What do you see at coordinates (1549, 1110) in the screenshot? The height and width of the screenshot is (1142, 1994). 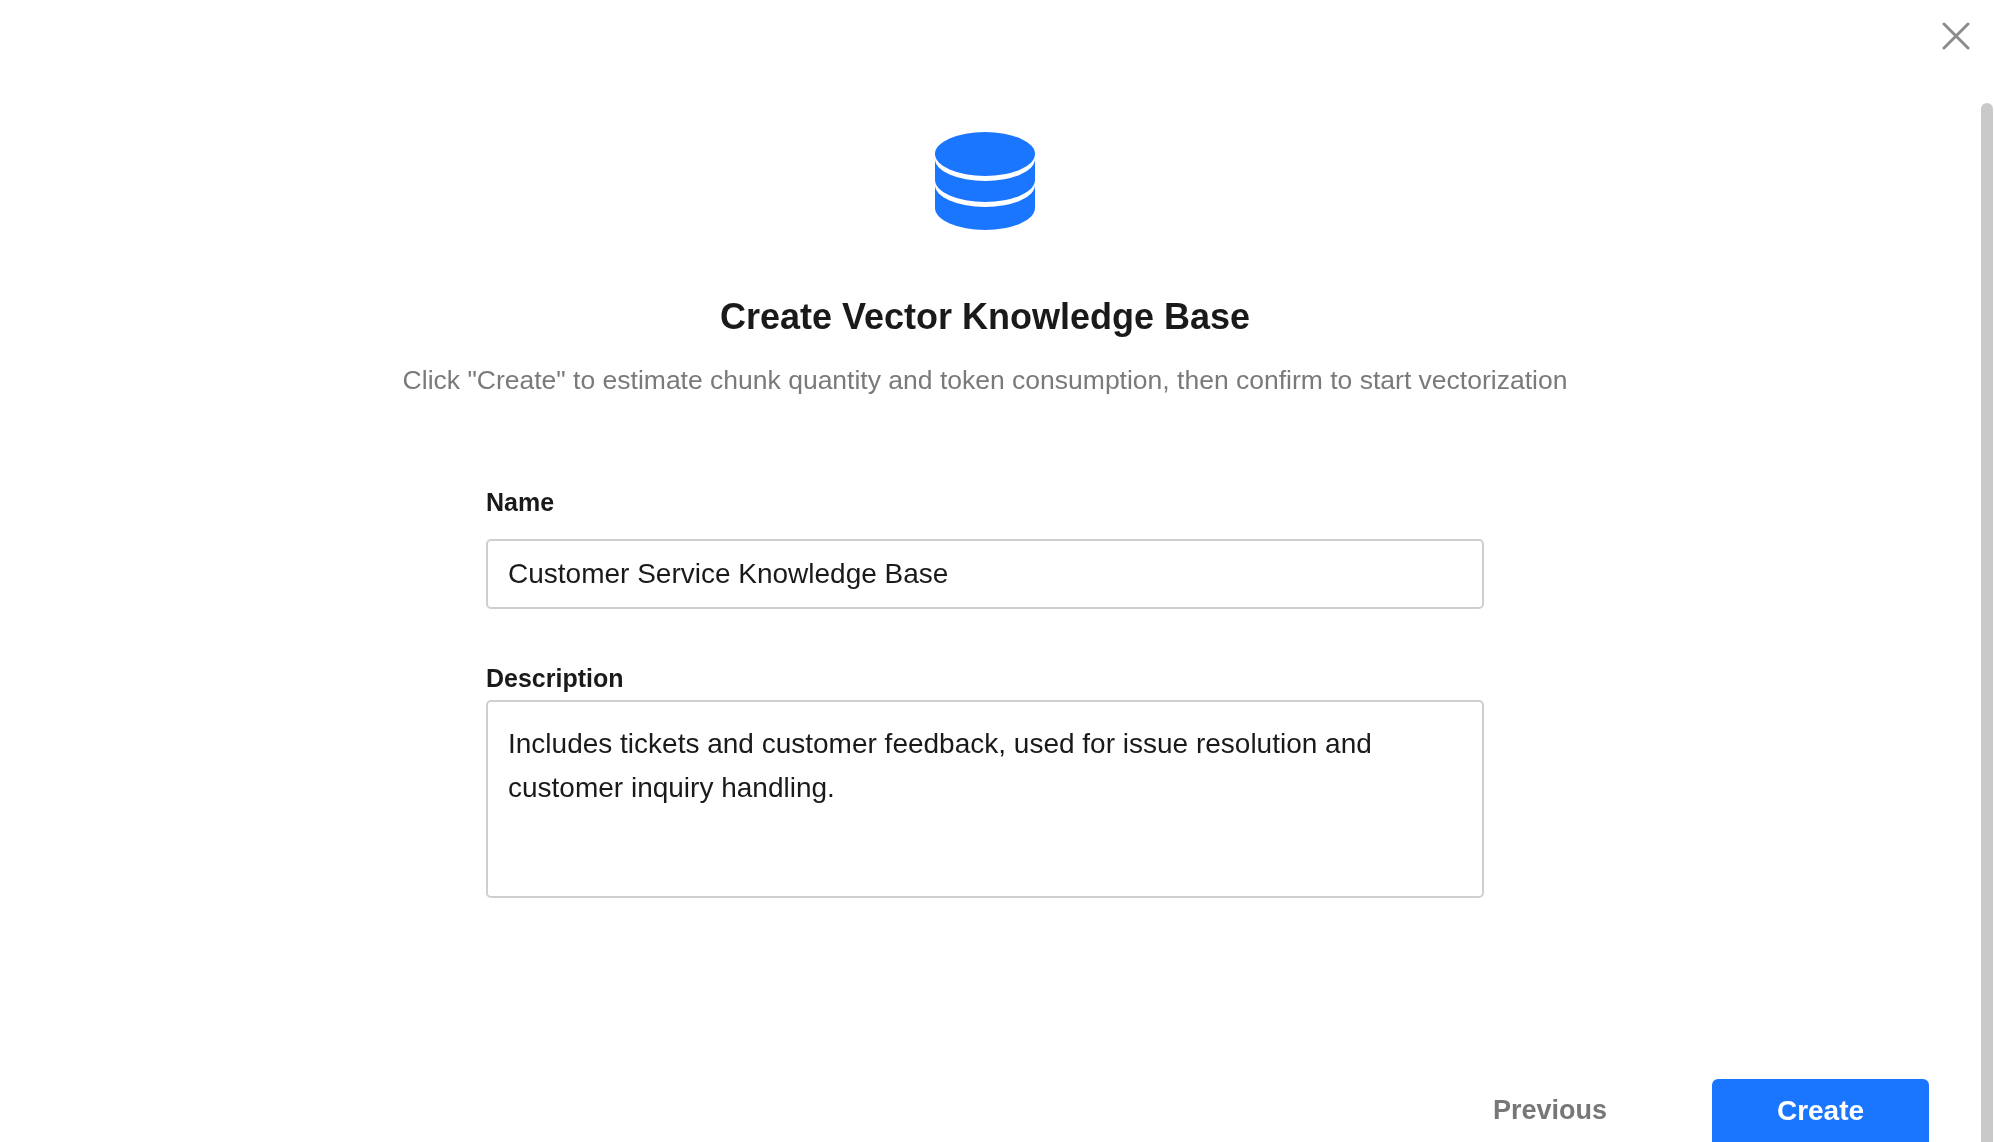 I see `previous-button: Previous` at bounding box center [1549, 1110].